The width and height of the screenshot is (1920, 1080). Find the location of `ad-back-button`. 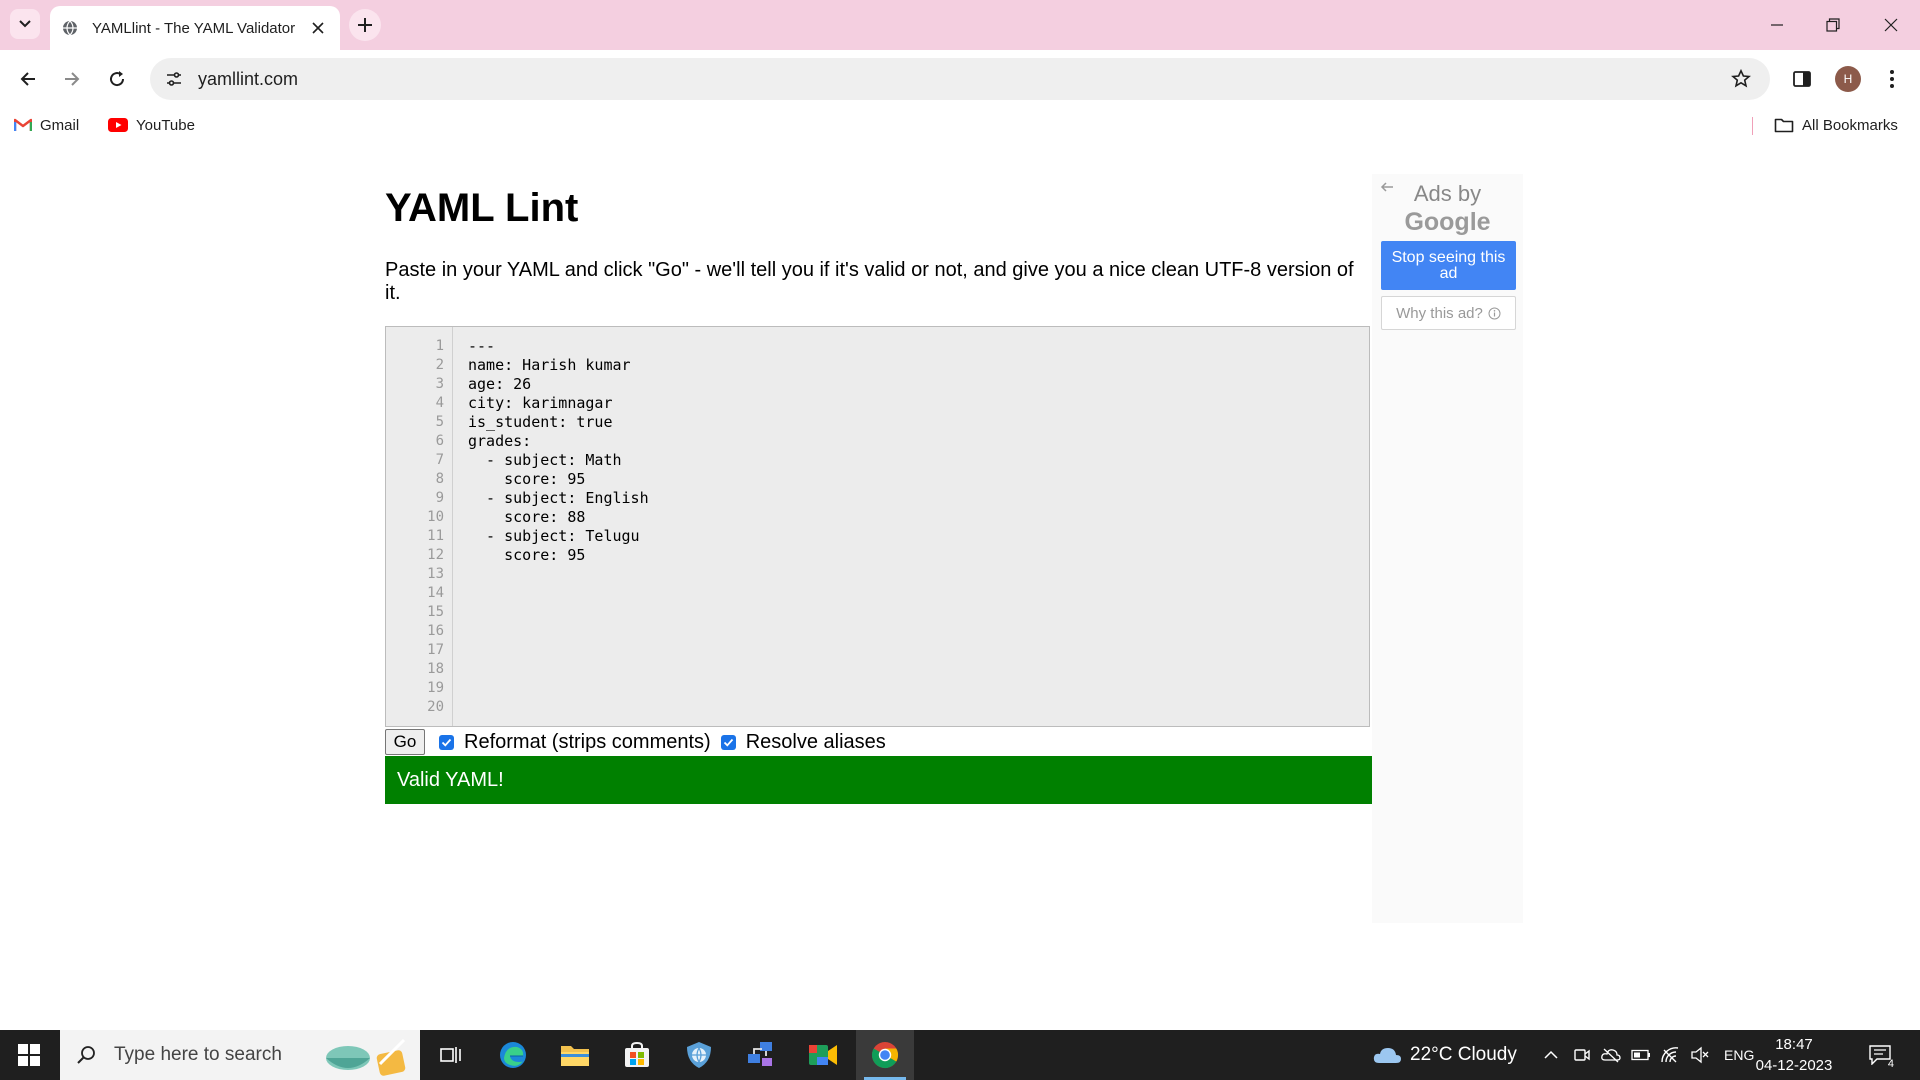

ad-back-button is located at coordinates (1387, 187).